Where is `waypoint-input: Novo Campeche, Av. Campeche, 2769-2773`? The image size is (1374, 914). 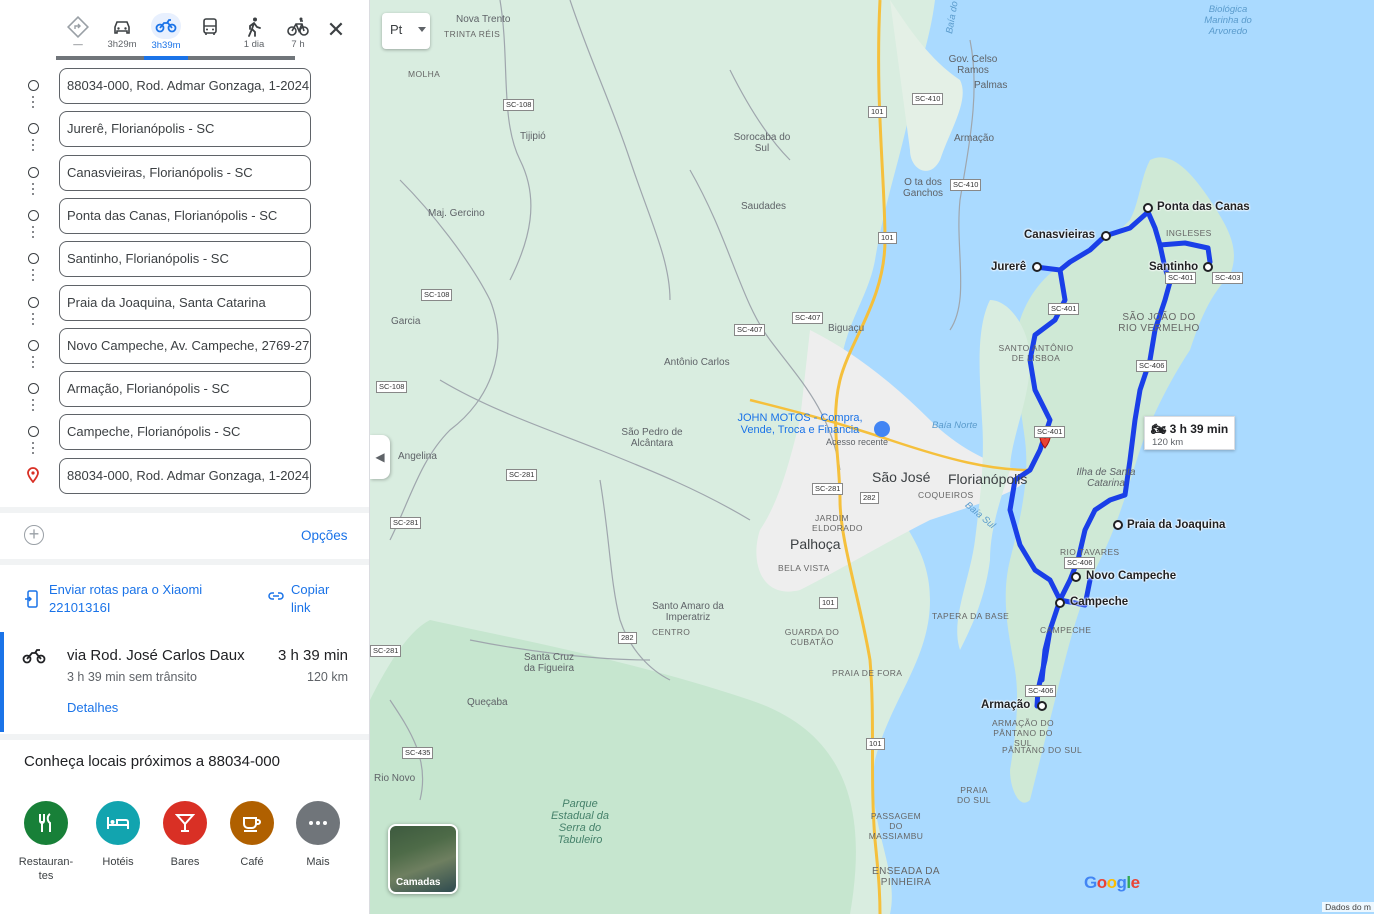
waypoint-input: Novo Campeche, Av. Campeche, 2769-2773 is located at coordinates (185, 346).